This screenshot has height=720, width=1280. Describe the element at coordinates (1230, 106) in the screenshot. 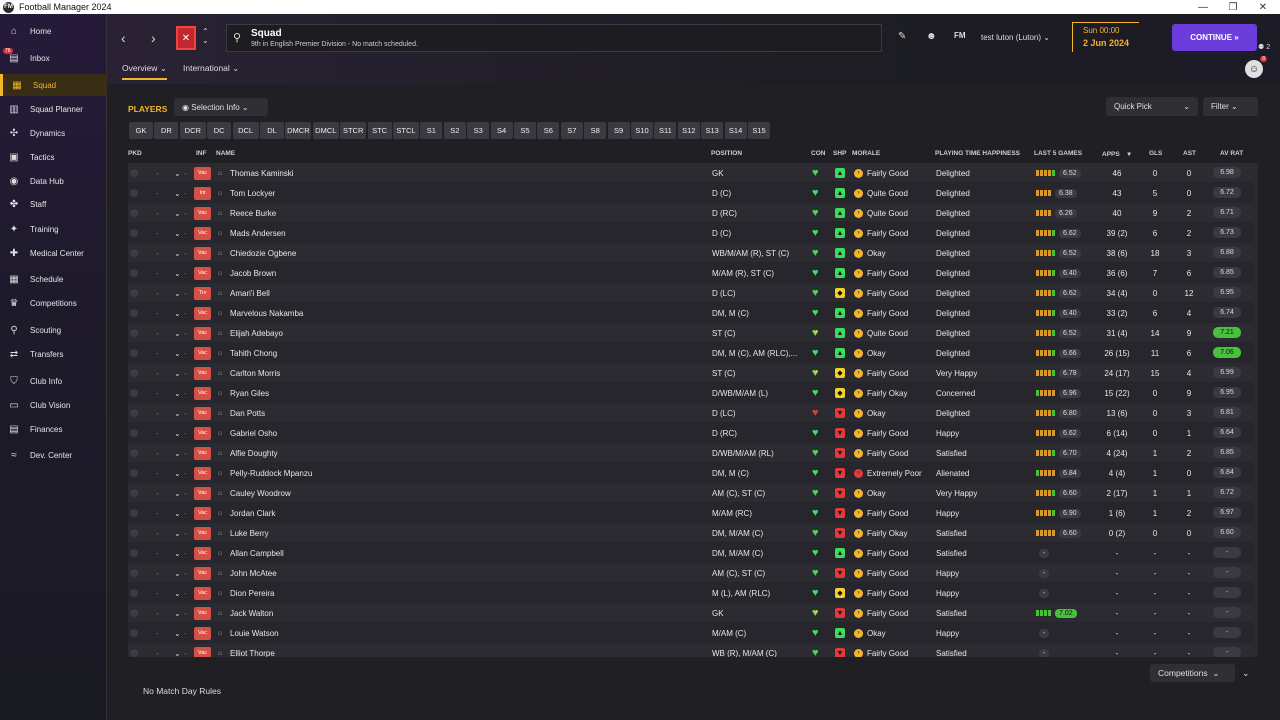

I see `filter-button: Filter ⌄` at that location.